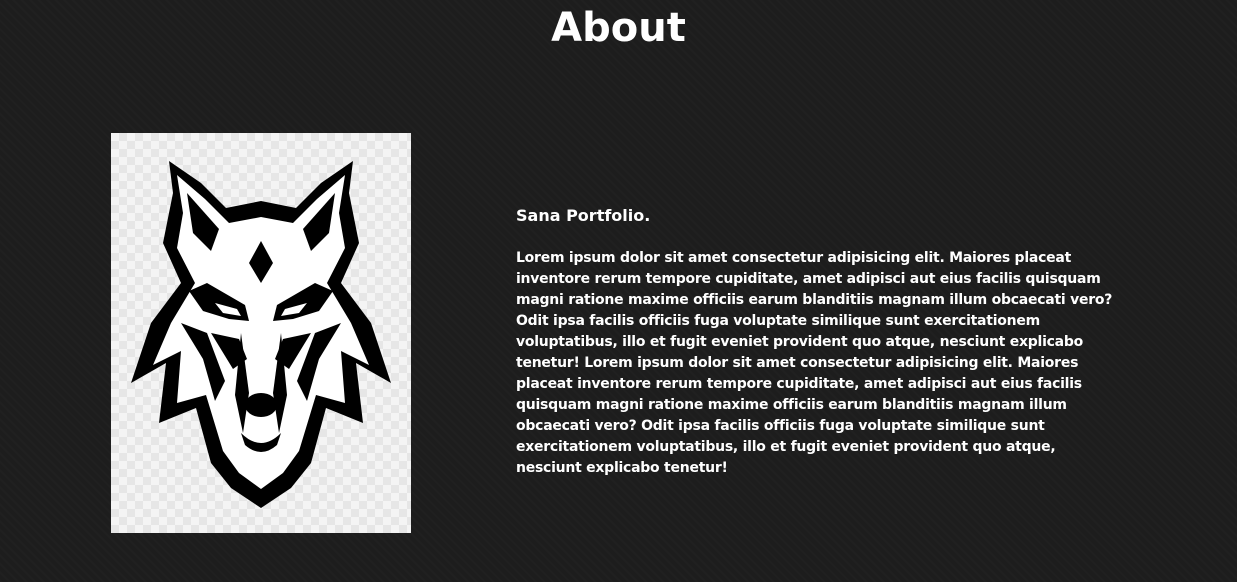 The image size is (1237, 582). I want to click on page-title: About, so click(618, 28).